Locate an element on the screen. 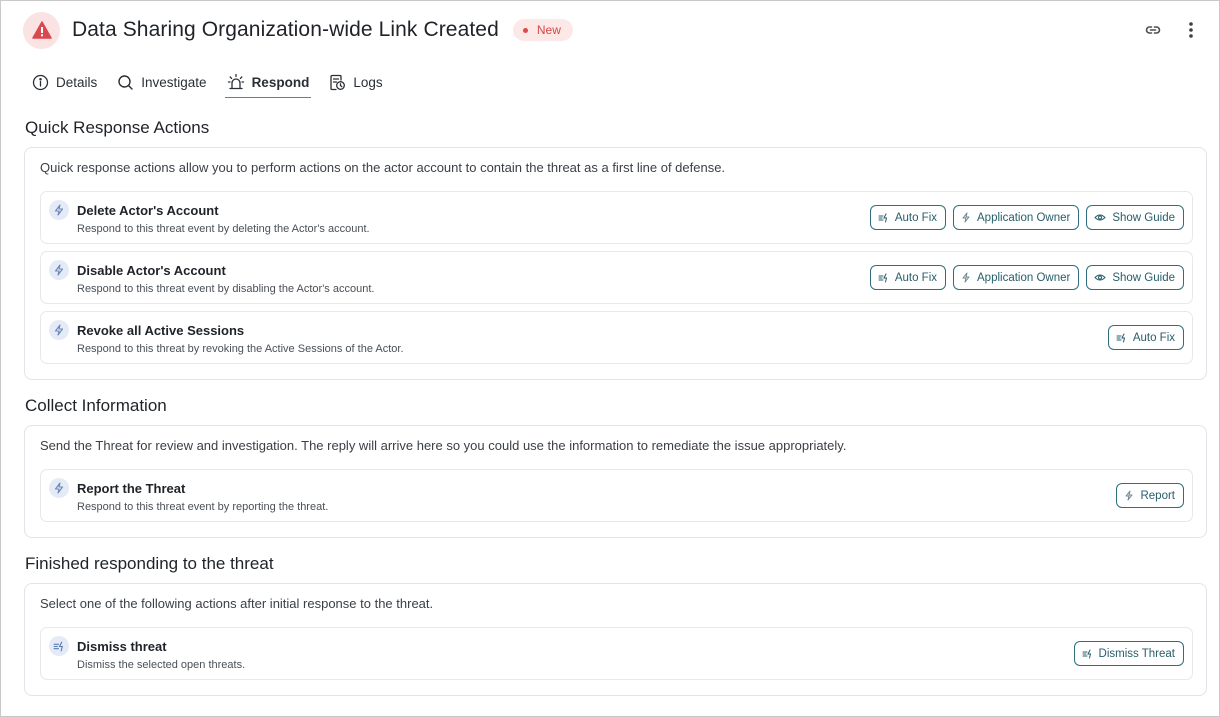 Image resolution: width=1220 pixels, height=717 pixels. action-buttons: Auto Fix is located at coordinates (1145, 337).